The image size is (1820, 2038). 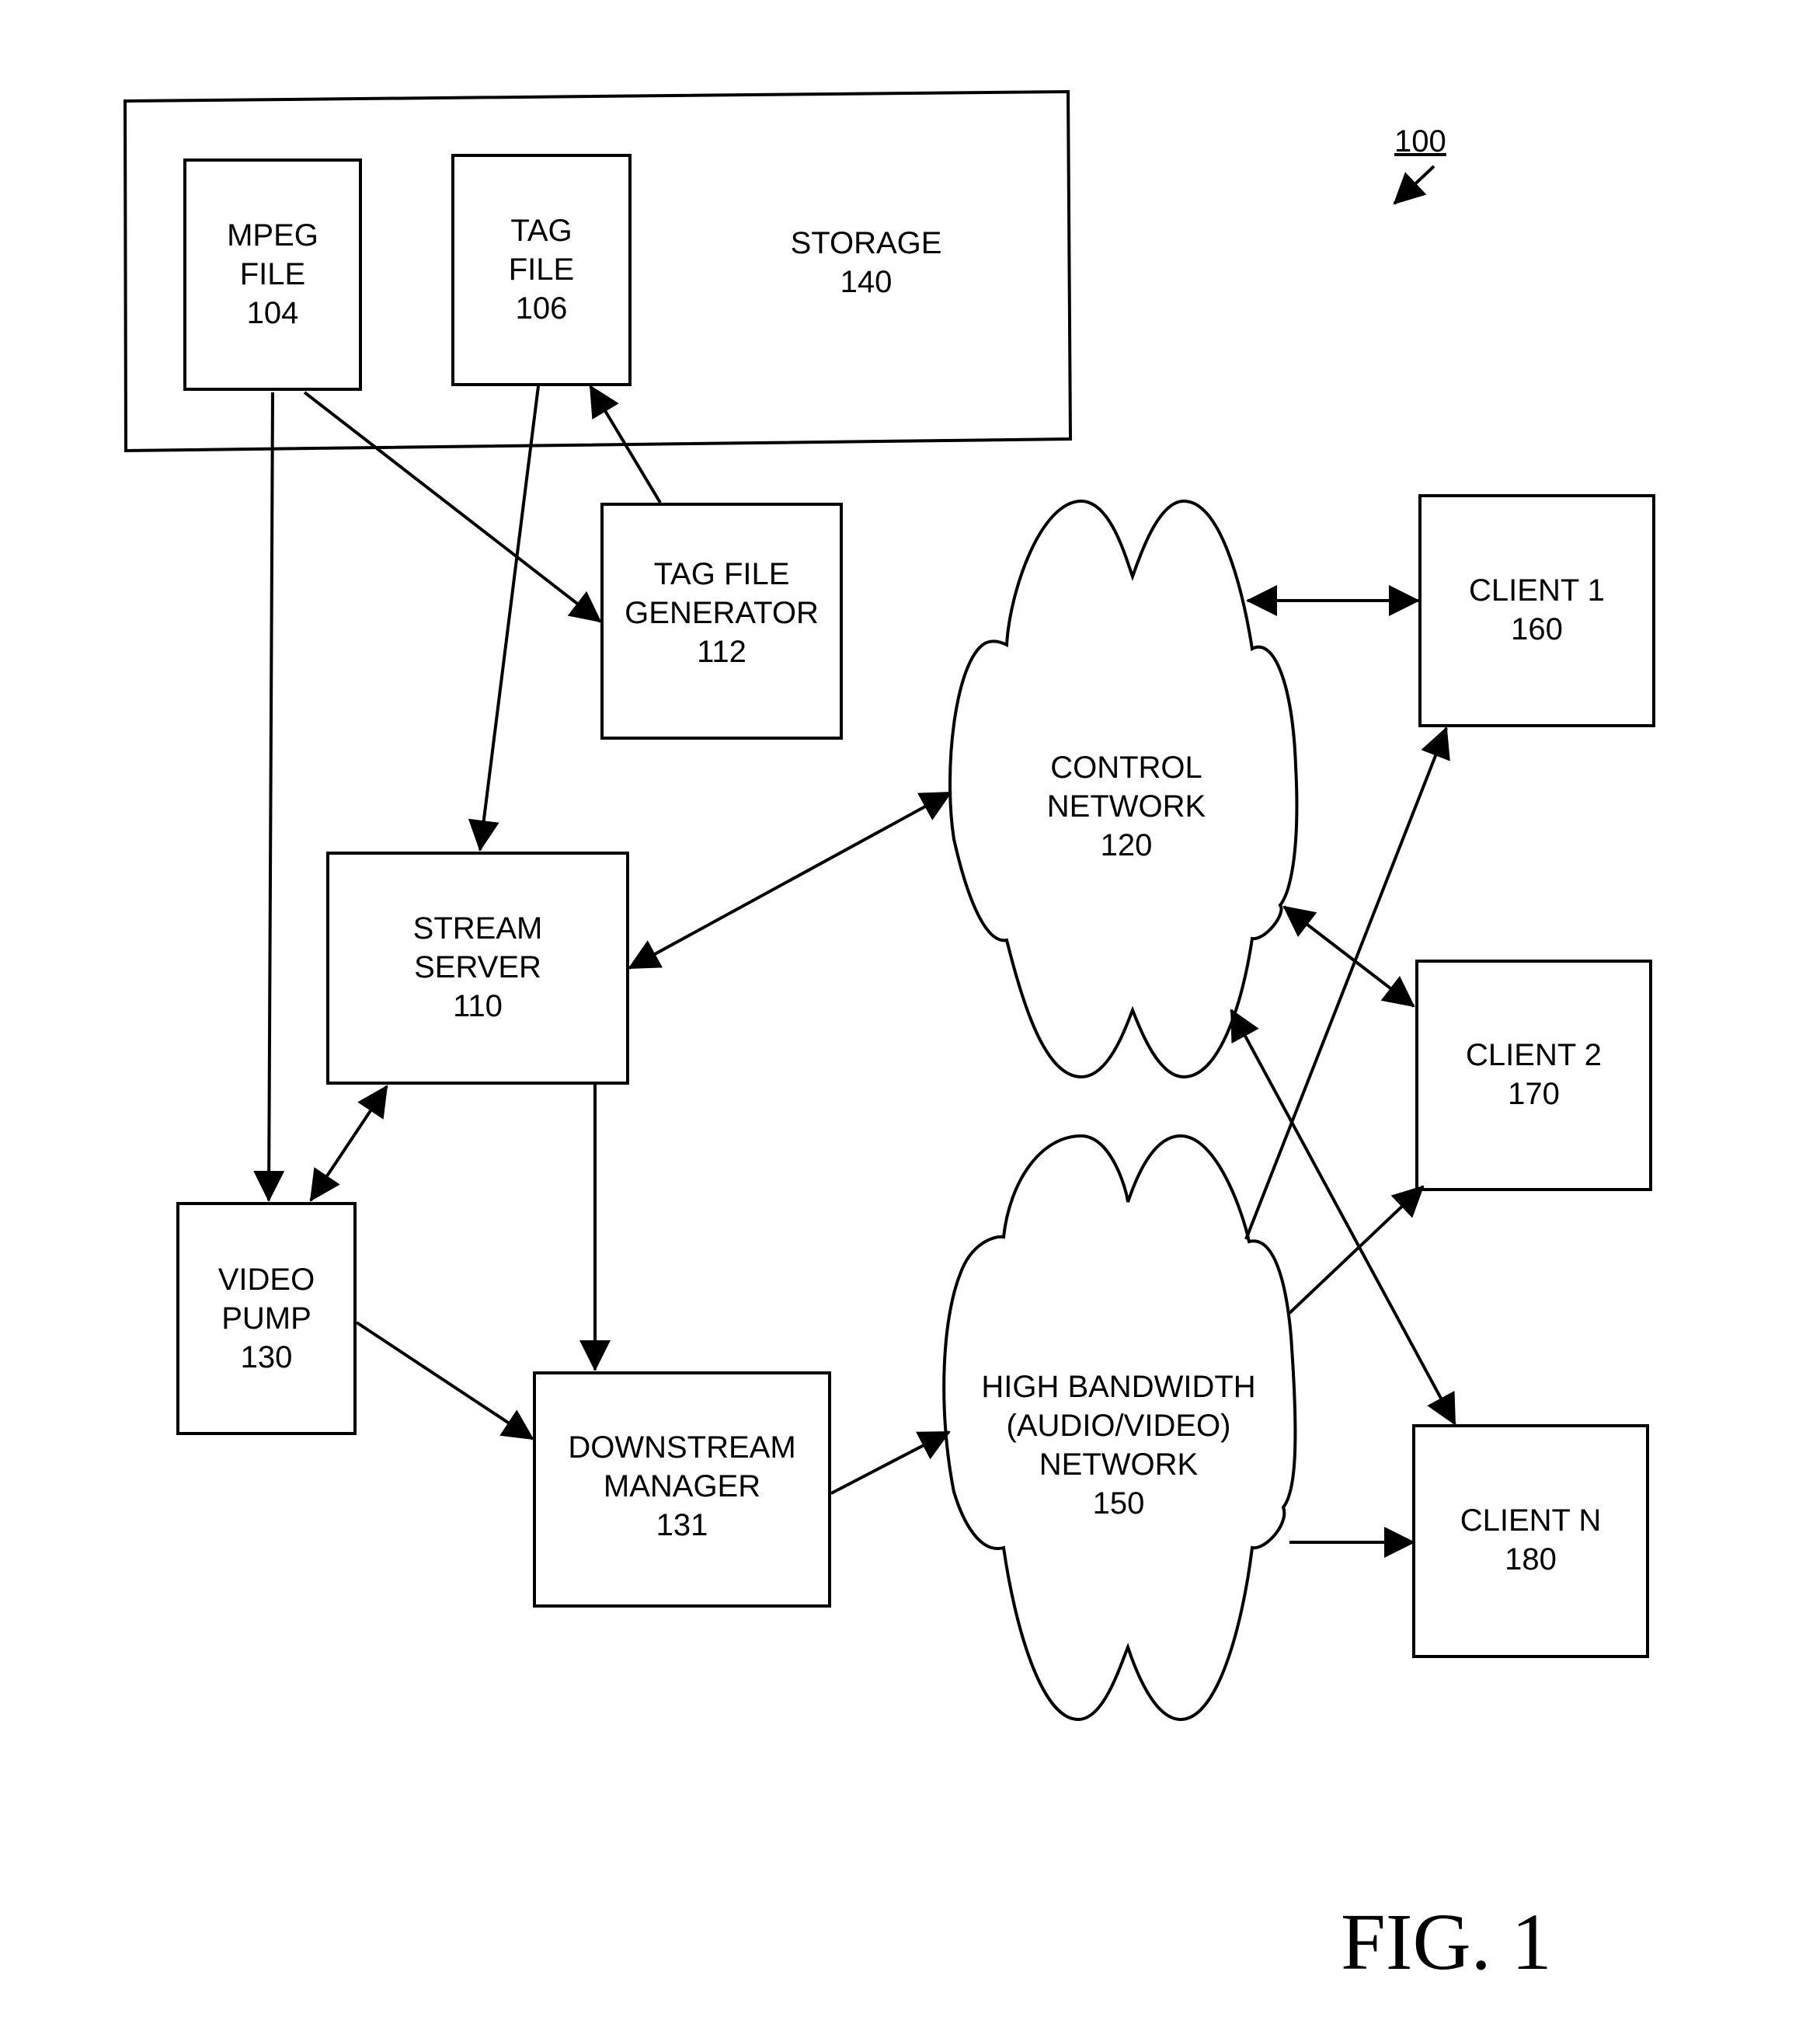 What do you see at coordinates (891, 1462) in the screenshot?
I see `edge-downstream-to-hb-network` at bounding box center [891, 1462].